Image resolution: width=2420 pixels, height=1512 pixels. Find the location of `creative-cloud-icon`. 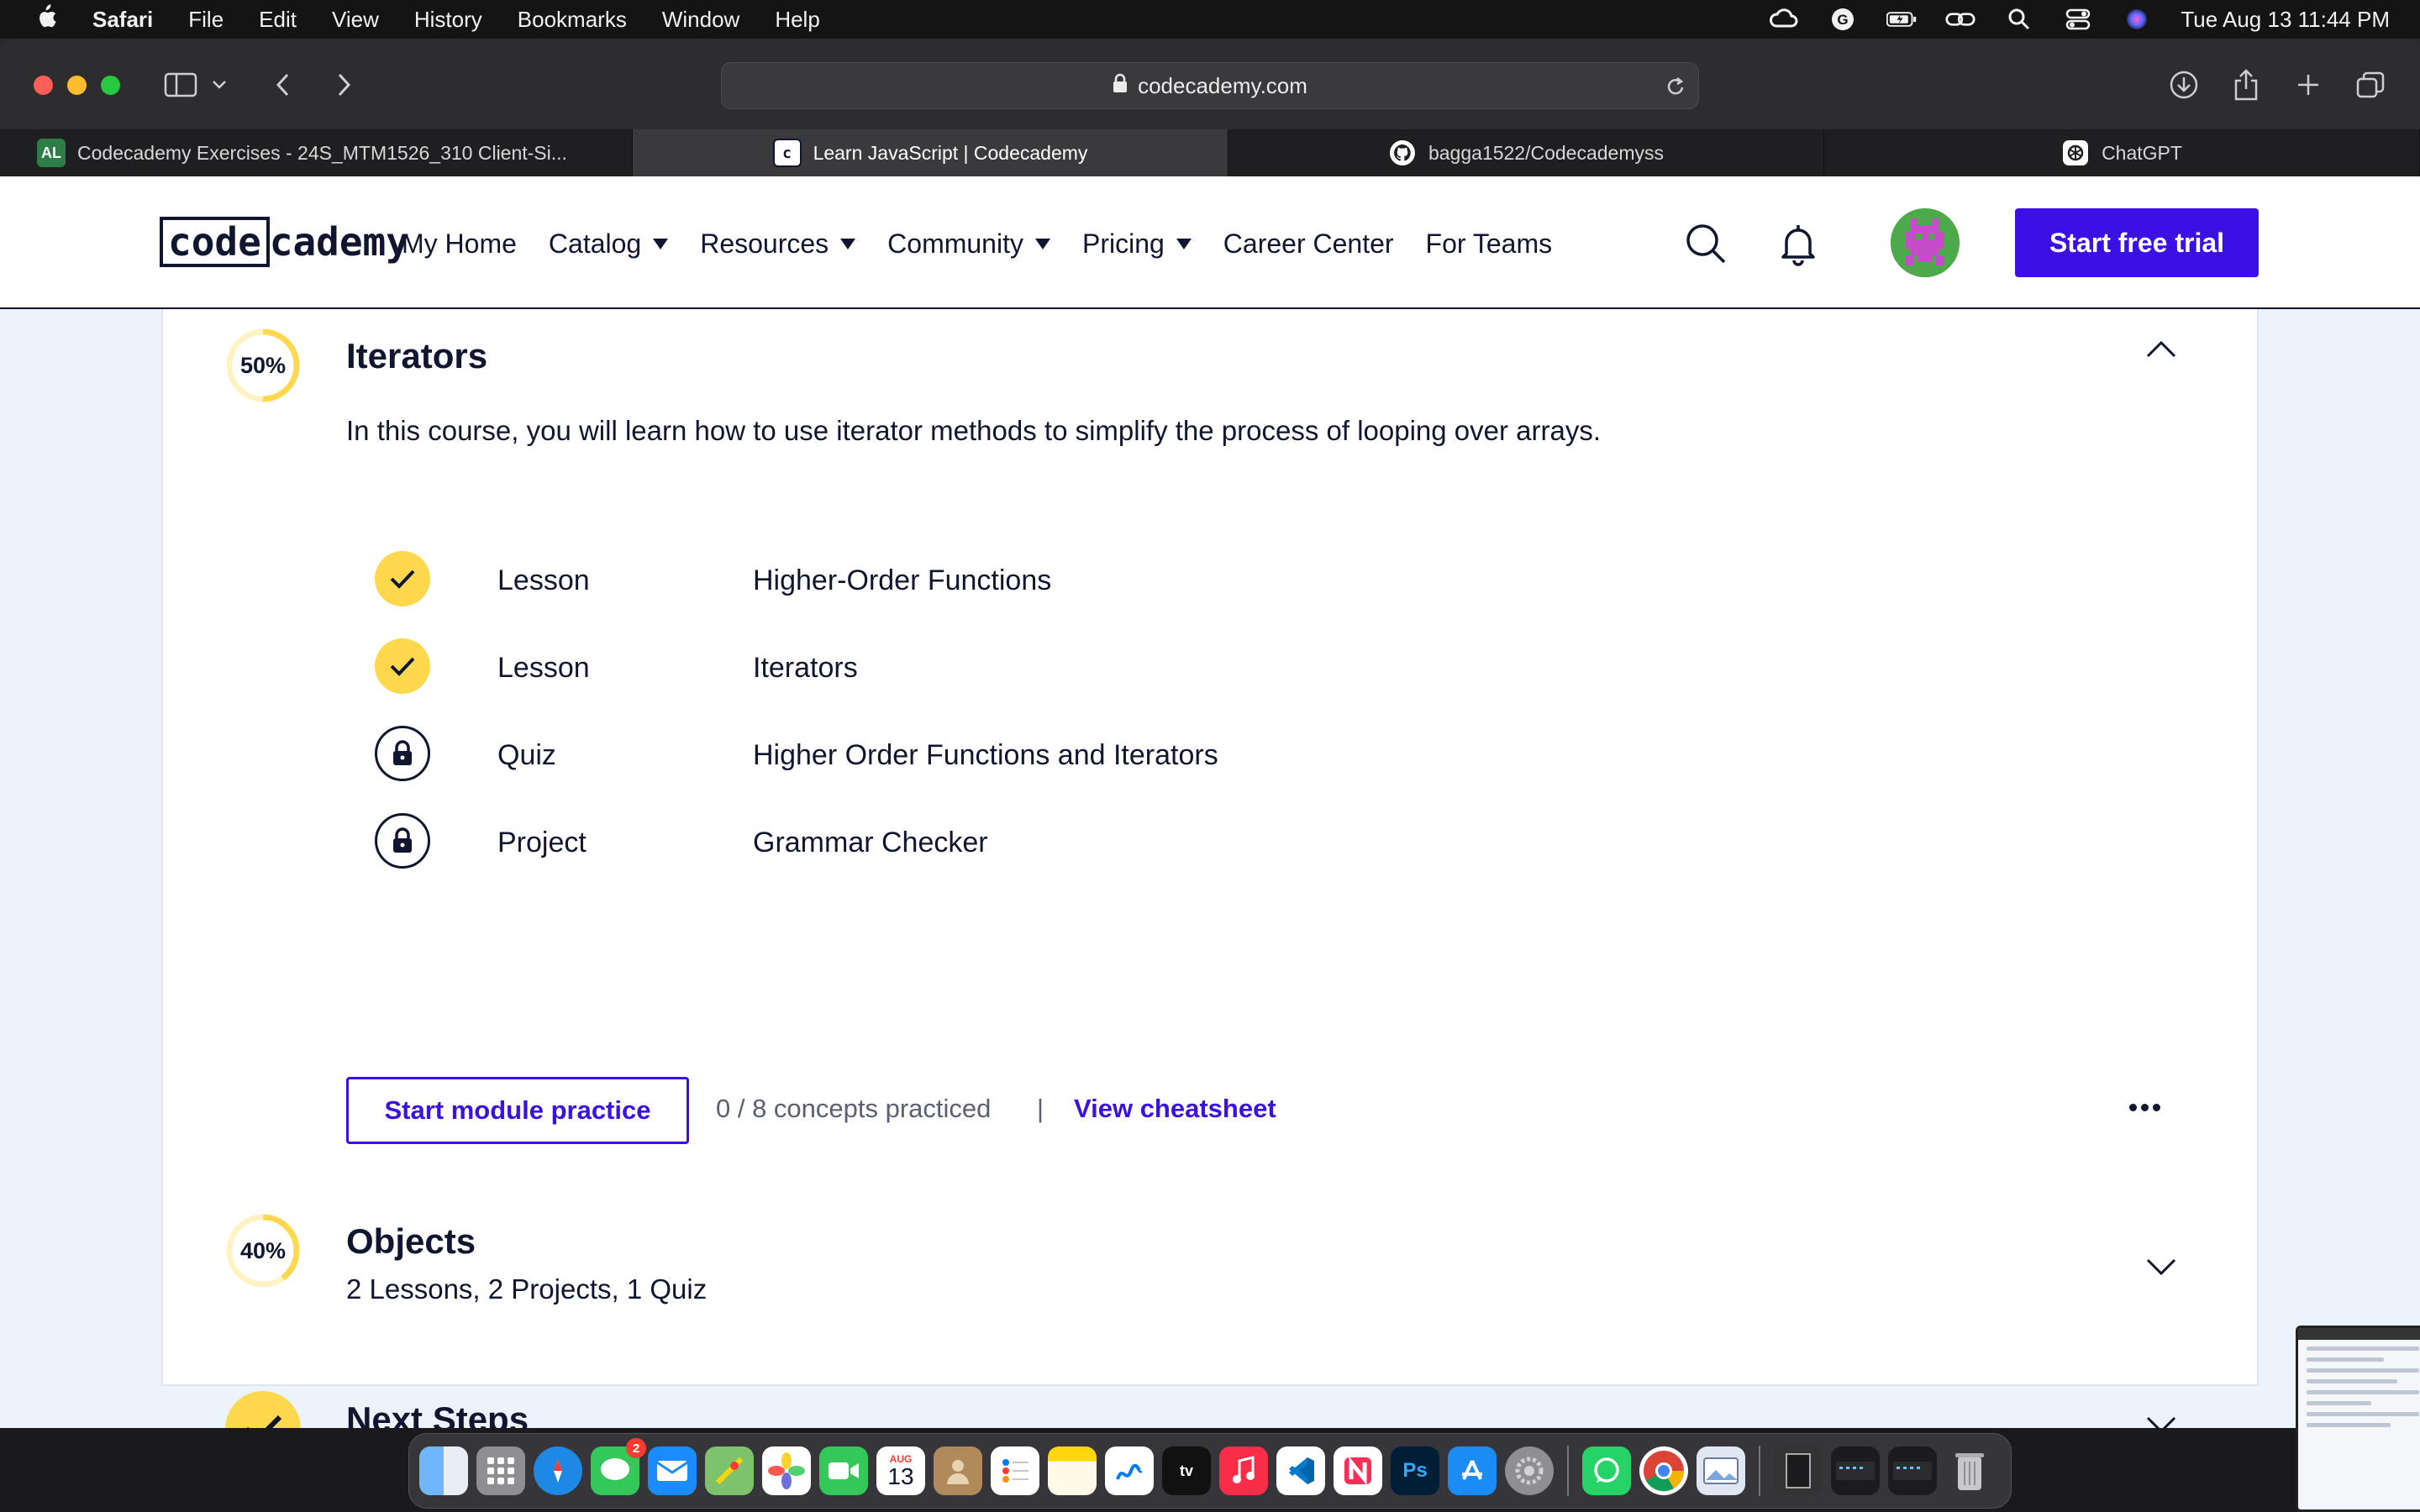

creative-cloud-icon is located at coordinates (1784, 19).